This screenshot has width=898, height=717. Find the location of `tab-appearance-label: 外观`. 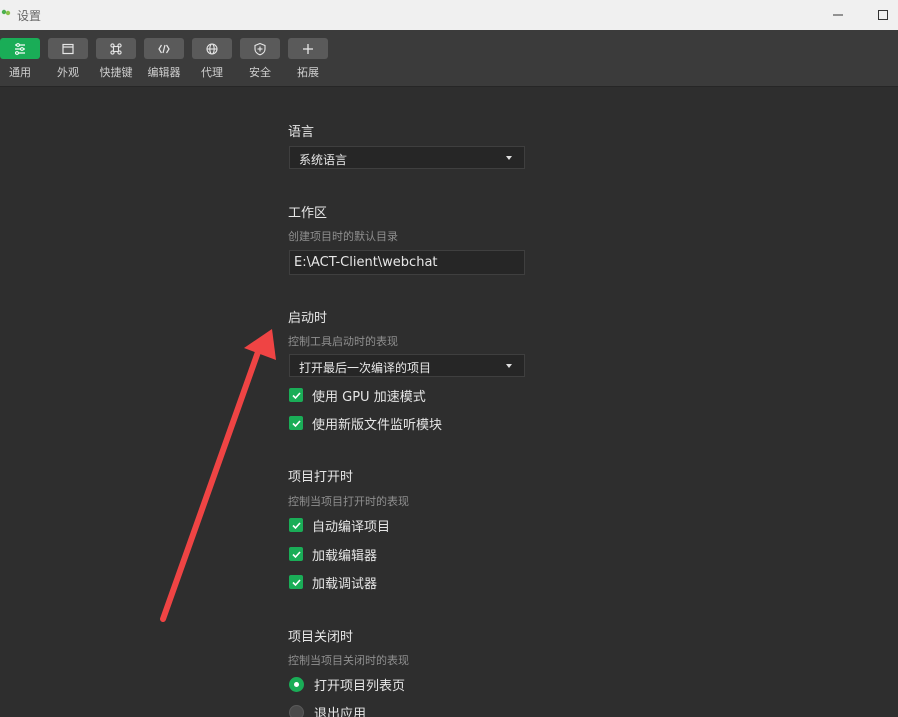

tab-appearance-label: 外观 is located at coordinates (68, 72).